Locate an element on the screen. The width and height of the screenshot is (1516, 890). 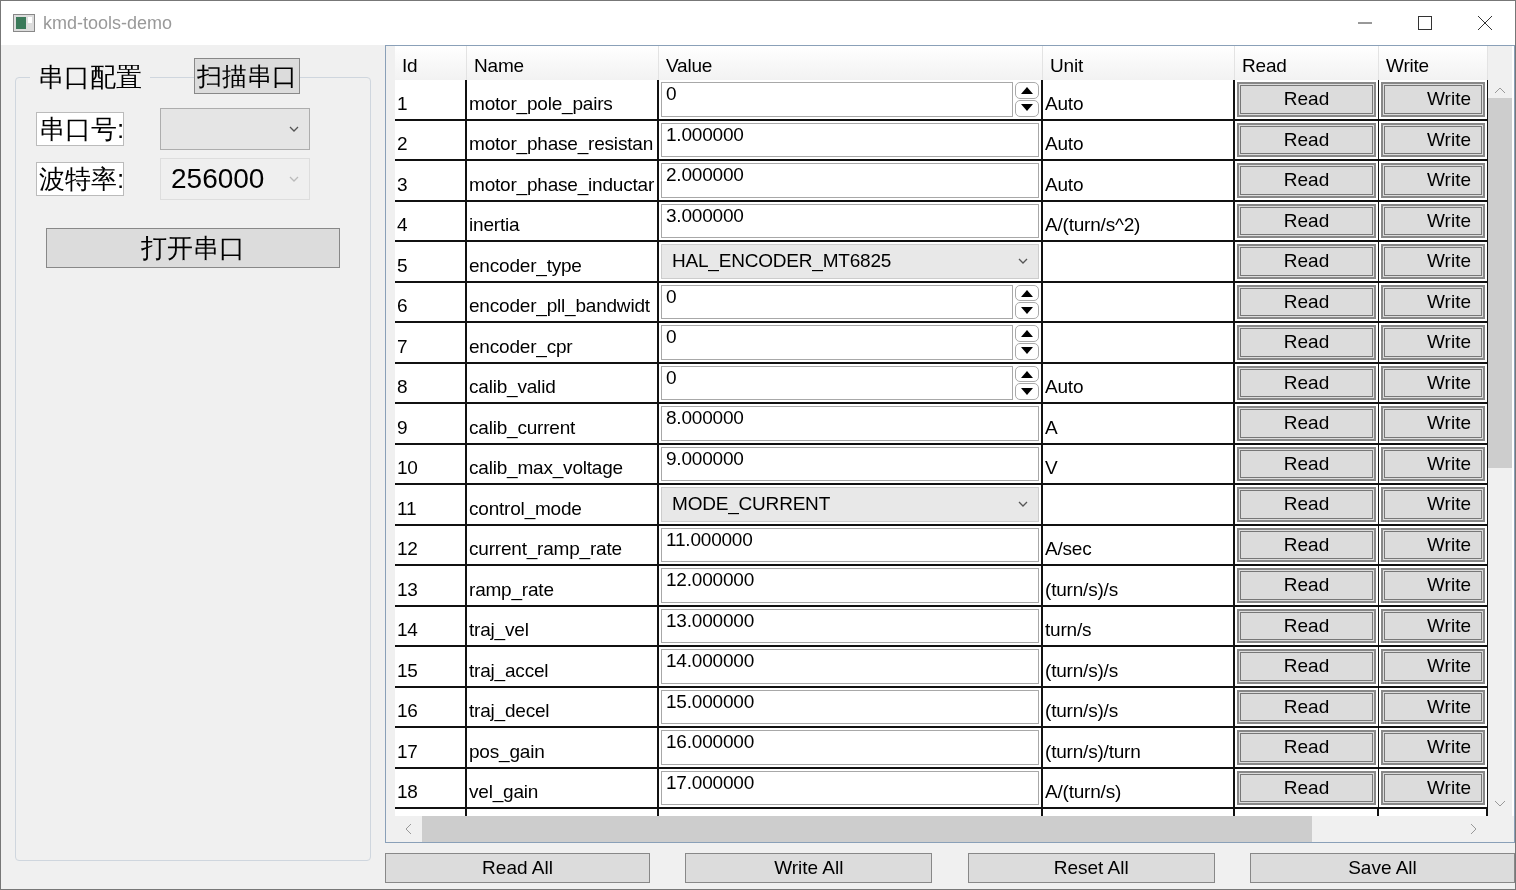
unit-cell: A/(turn/s) is located at coordinates (1139, 788).